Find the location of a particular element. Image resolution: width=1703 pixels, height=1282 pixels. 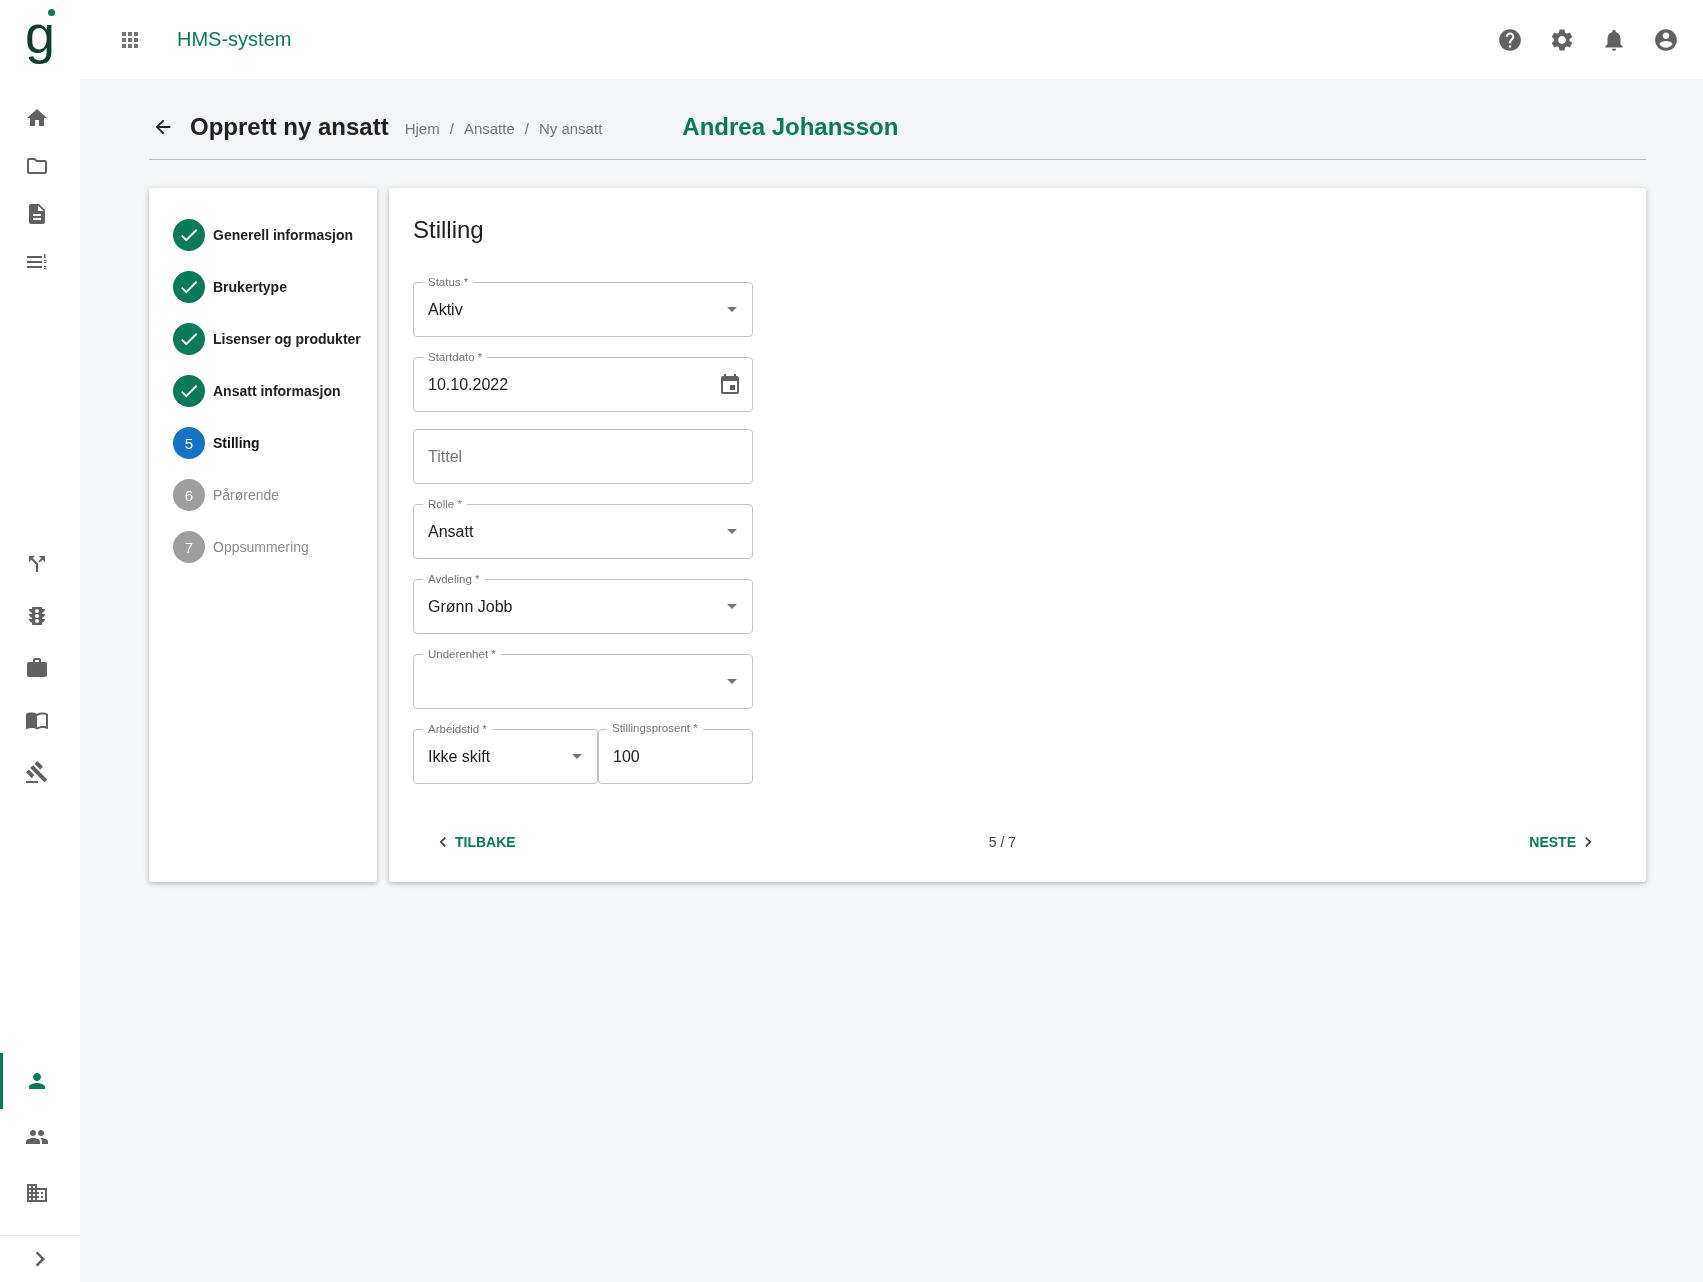

step-label: Stilling is located at coordinates (236, 443).